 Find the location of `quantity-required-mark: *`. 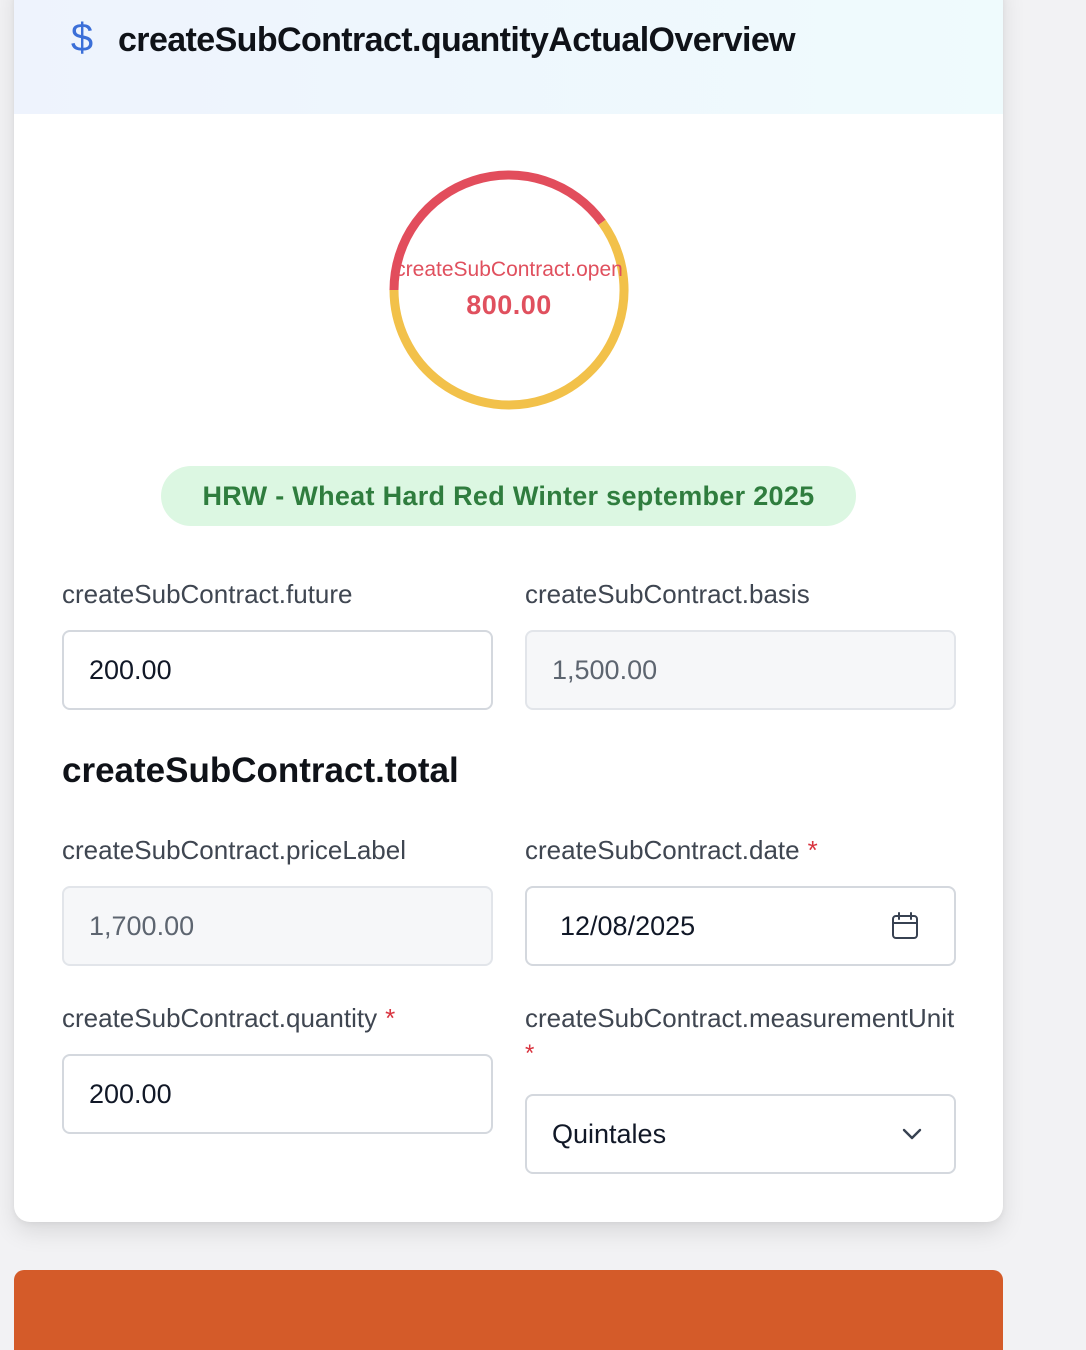

quantity-required-mark: * is located at coordinates (390, 1018).